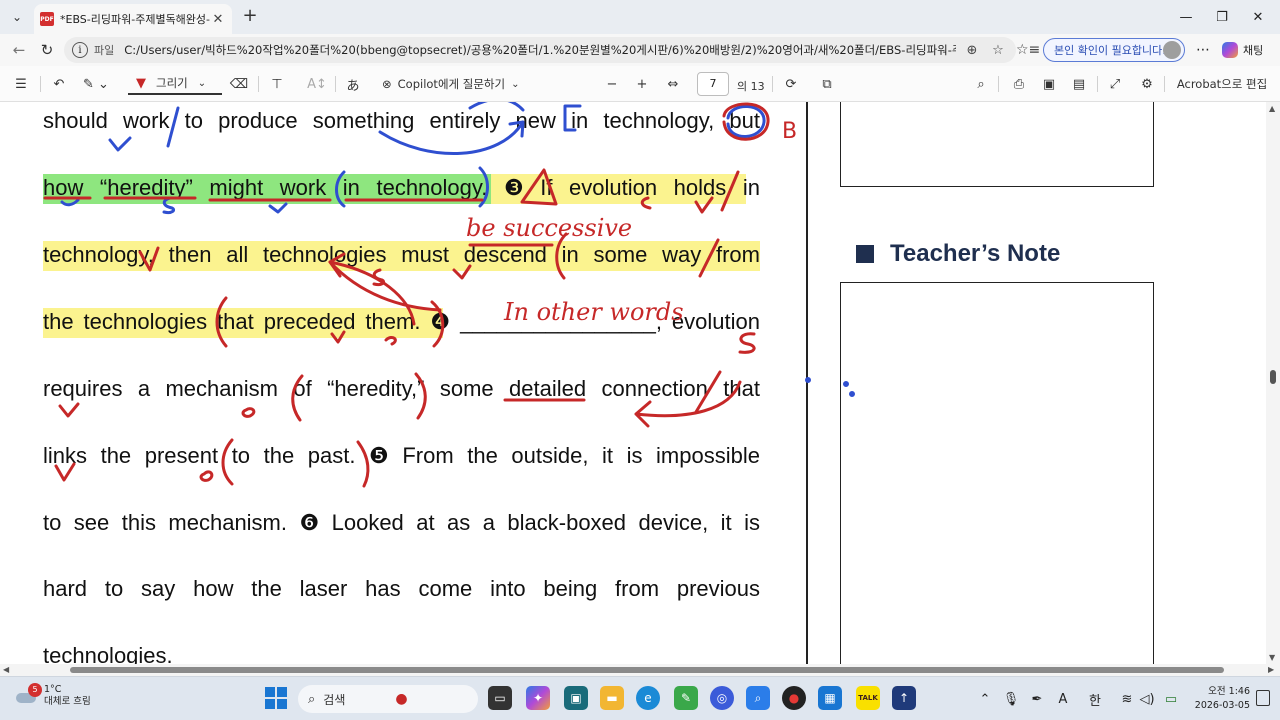  I want to click on passage-word: requires, so click(83, 388).